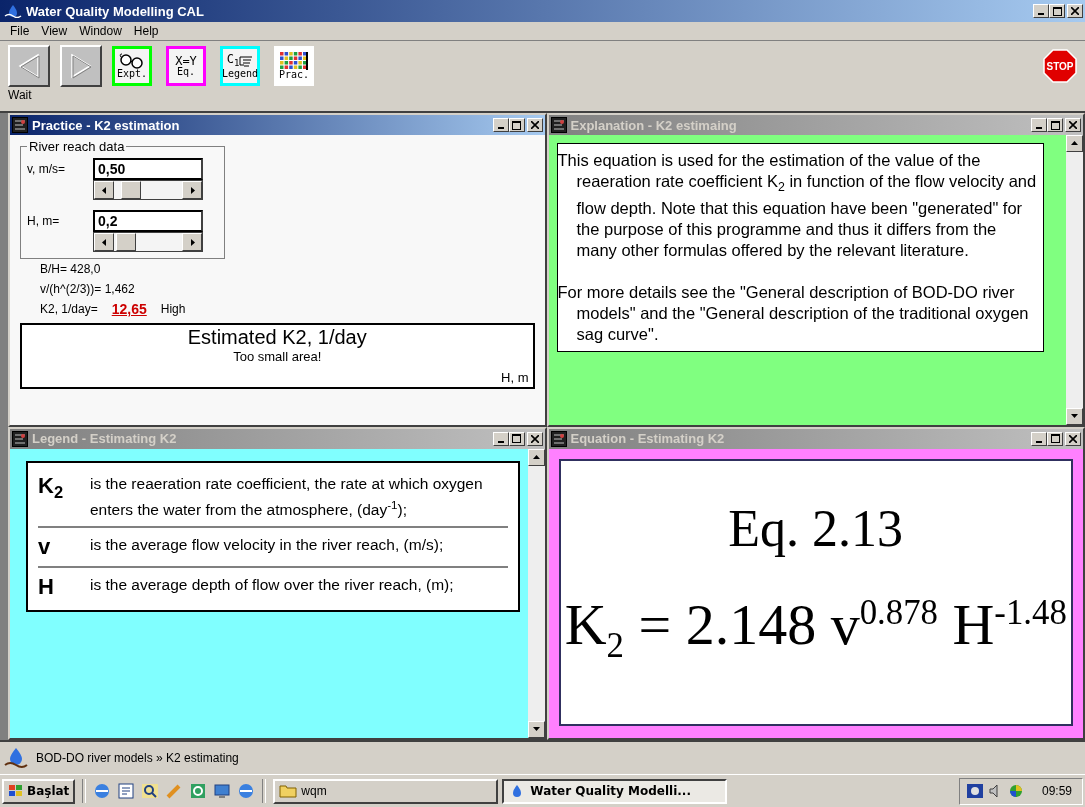 The image size is (1085, 807). What do you see at coordinates (115, 11) in the screenshot?
I see `window-title: Water Quality Modelling CAL` at bounding box center [115, 11].